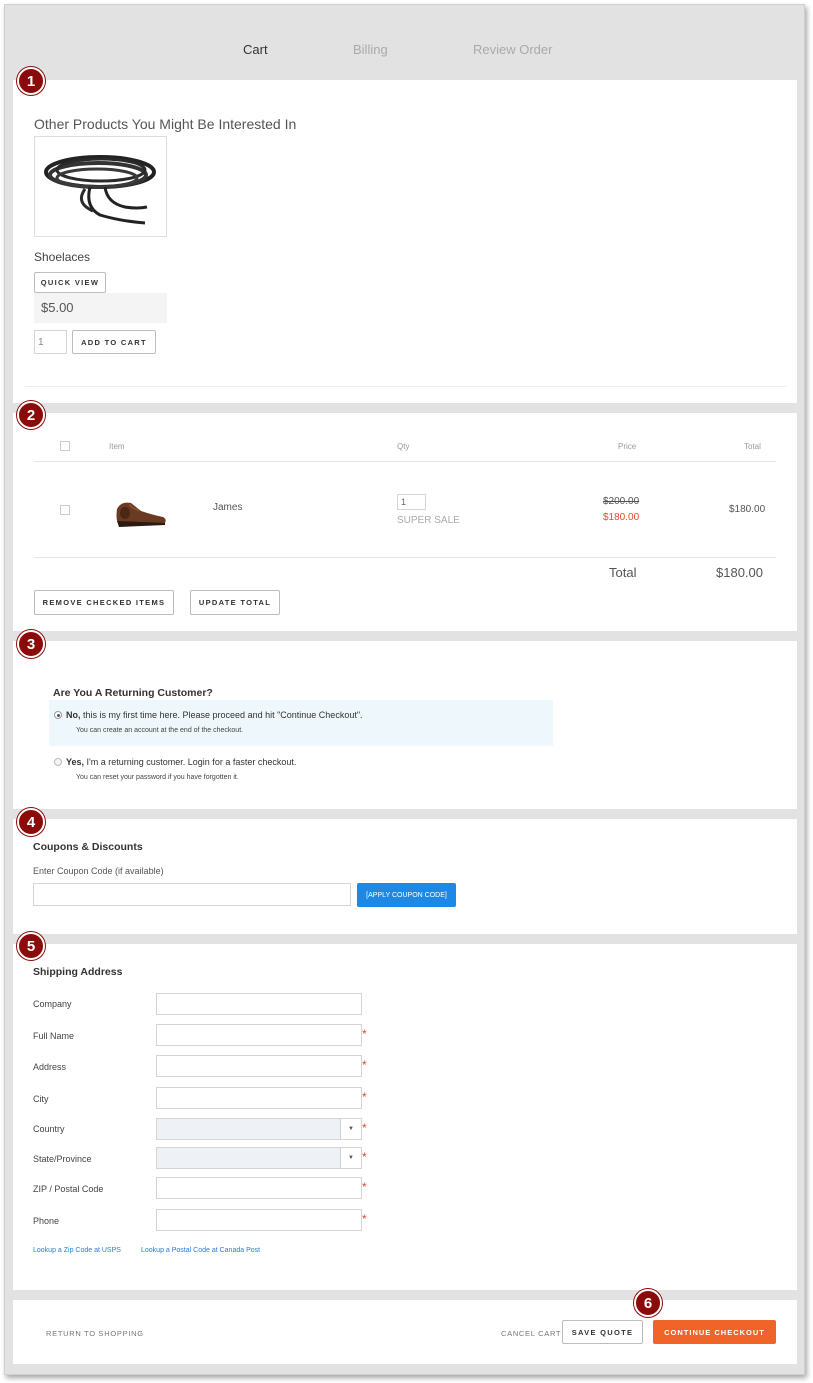 The image size is (813, 1383). Describe the element at coordinates (95, 1333) in the screenshot. I see `return-to-shopping-link: RETURN TO SHOPPING` at that location.